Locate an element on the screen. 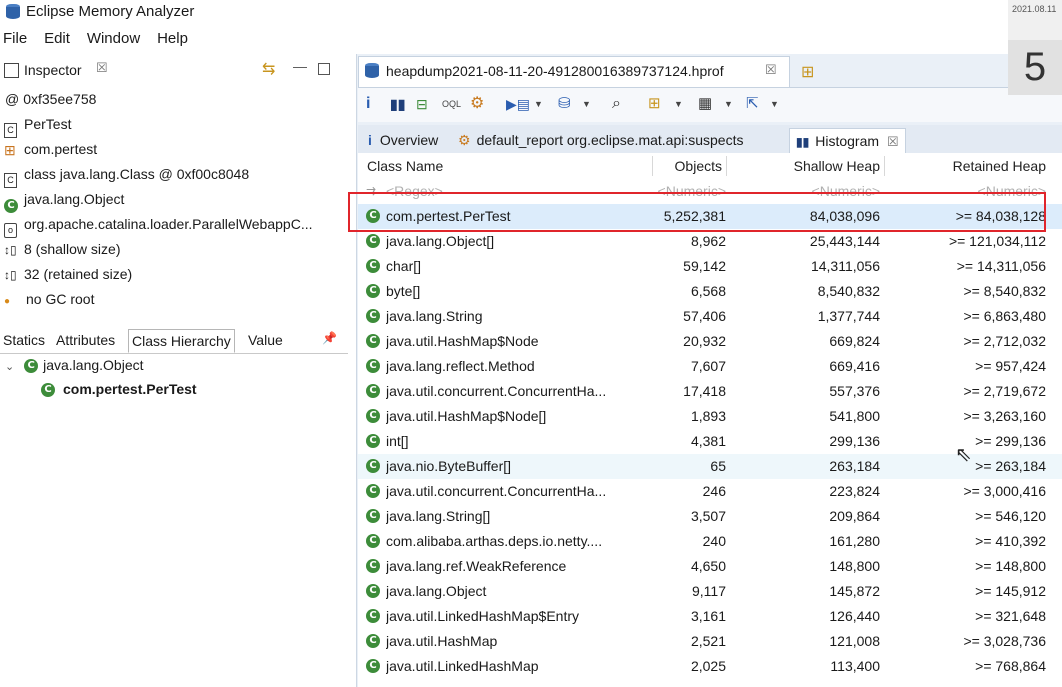  minimize-icon: — is located at coordinates (300, 66).